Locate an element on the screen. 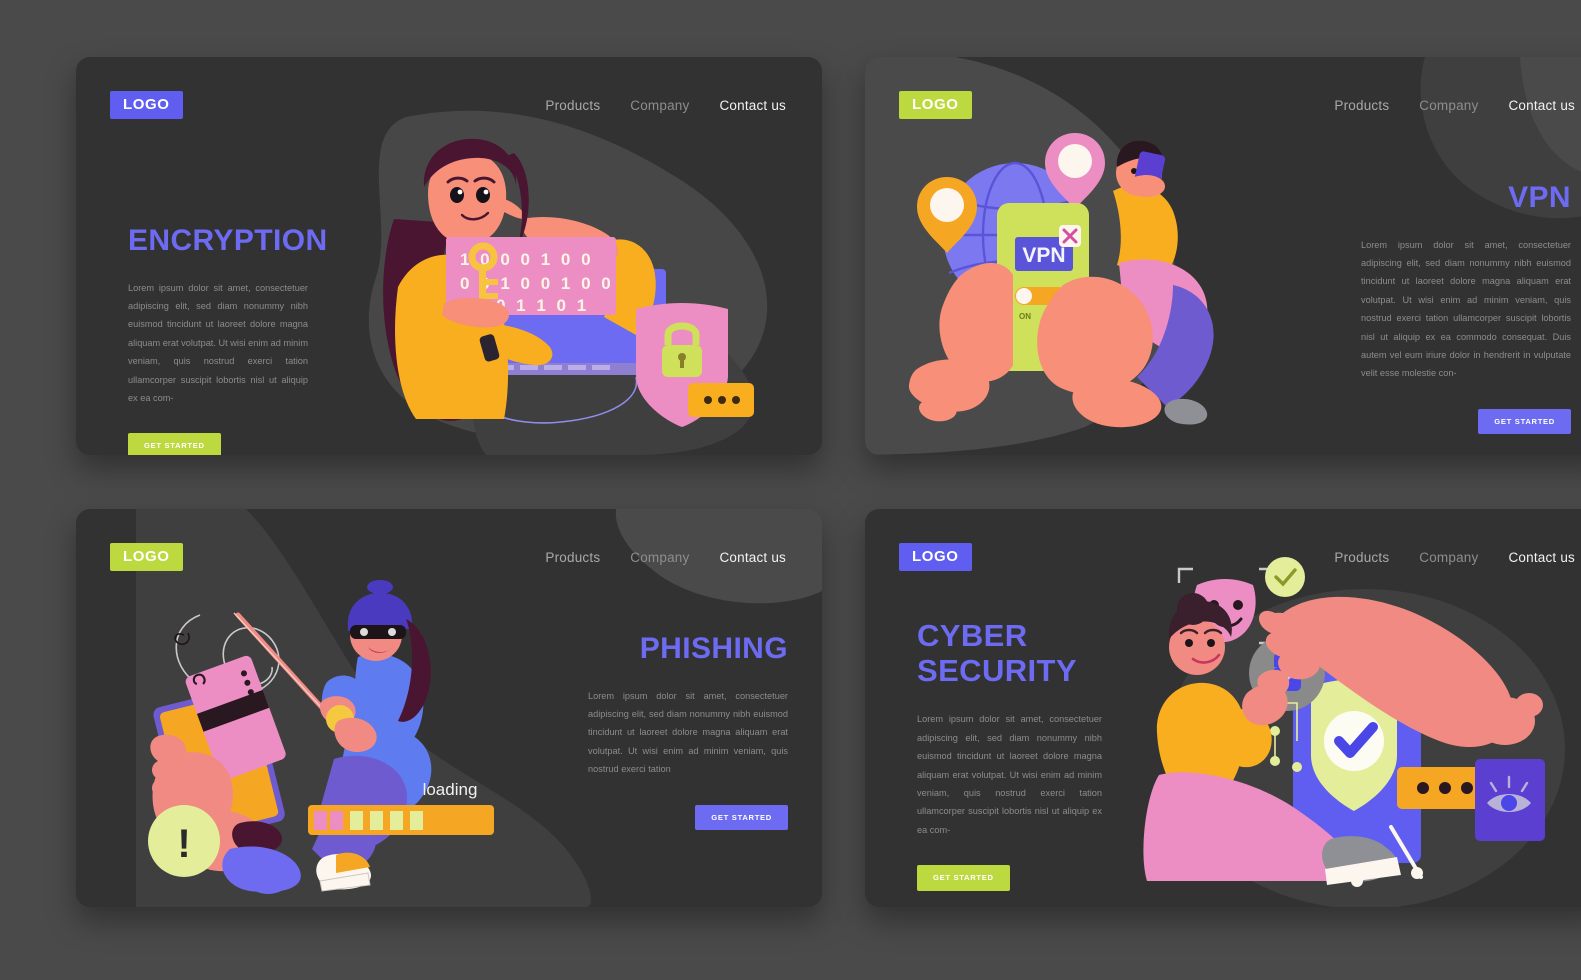 Image resolution: width=1581 pixels, height=980 pixels. mask-glasses is located at coordinates (378, 632).